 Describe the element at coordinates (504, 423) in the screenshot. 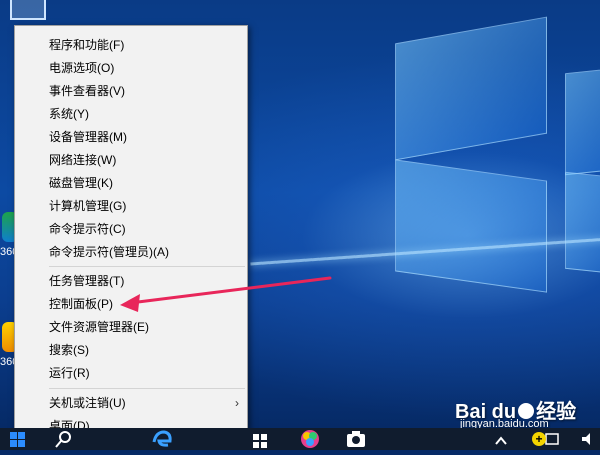

I see `watermark-url: jingyan.baidu.com` at that location.